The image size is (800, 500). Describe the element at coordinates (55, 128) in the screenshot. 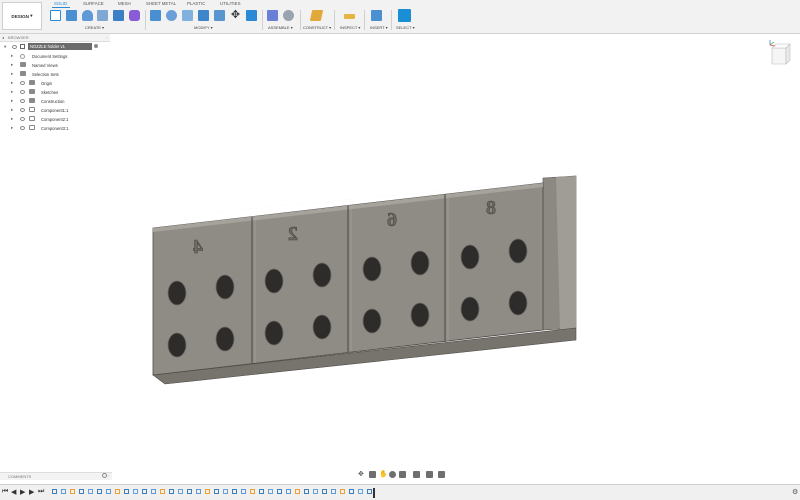

I see `browser-item: ▸ Component3:1` at that location.